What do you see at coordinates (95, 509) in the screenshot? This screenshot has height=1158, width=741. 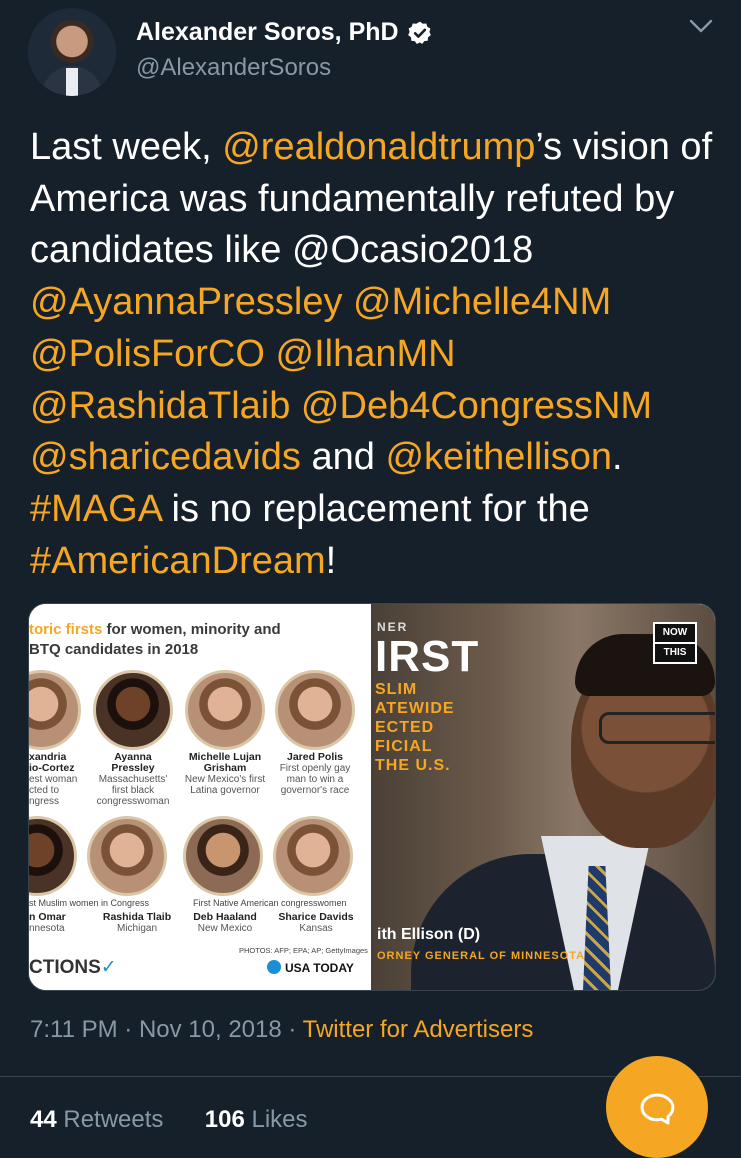 I see `tweet-link: #MAGA` at bounding box center [95, 509].